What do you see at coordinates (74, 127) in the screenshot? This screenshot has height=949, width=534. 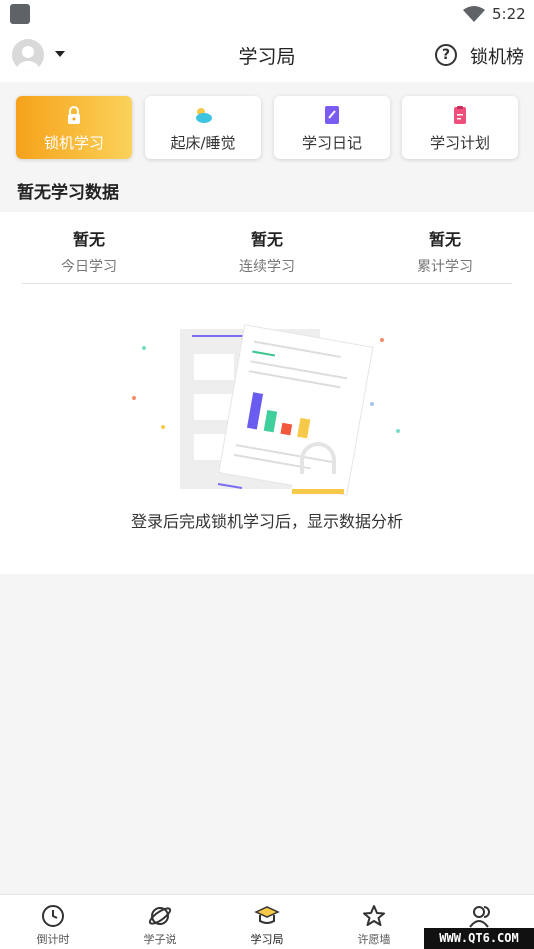 I see `tab-lock-study: 锁机学习` at bounding box center [74, 127].